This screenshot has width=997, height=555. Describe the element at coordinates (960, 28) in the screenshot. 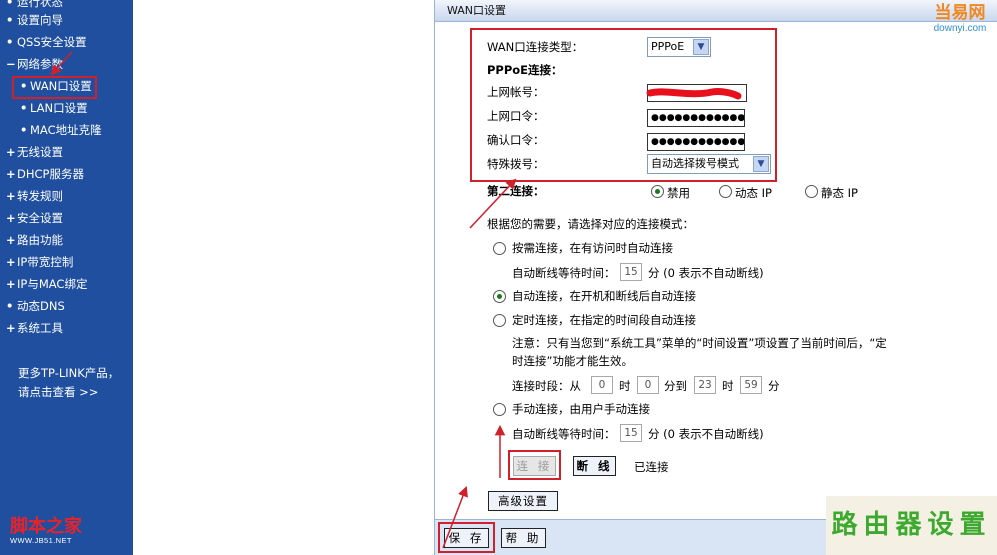

I see `downyi-logo-url: downyi.com` at that location.